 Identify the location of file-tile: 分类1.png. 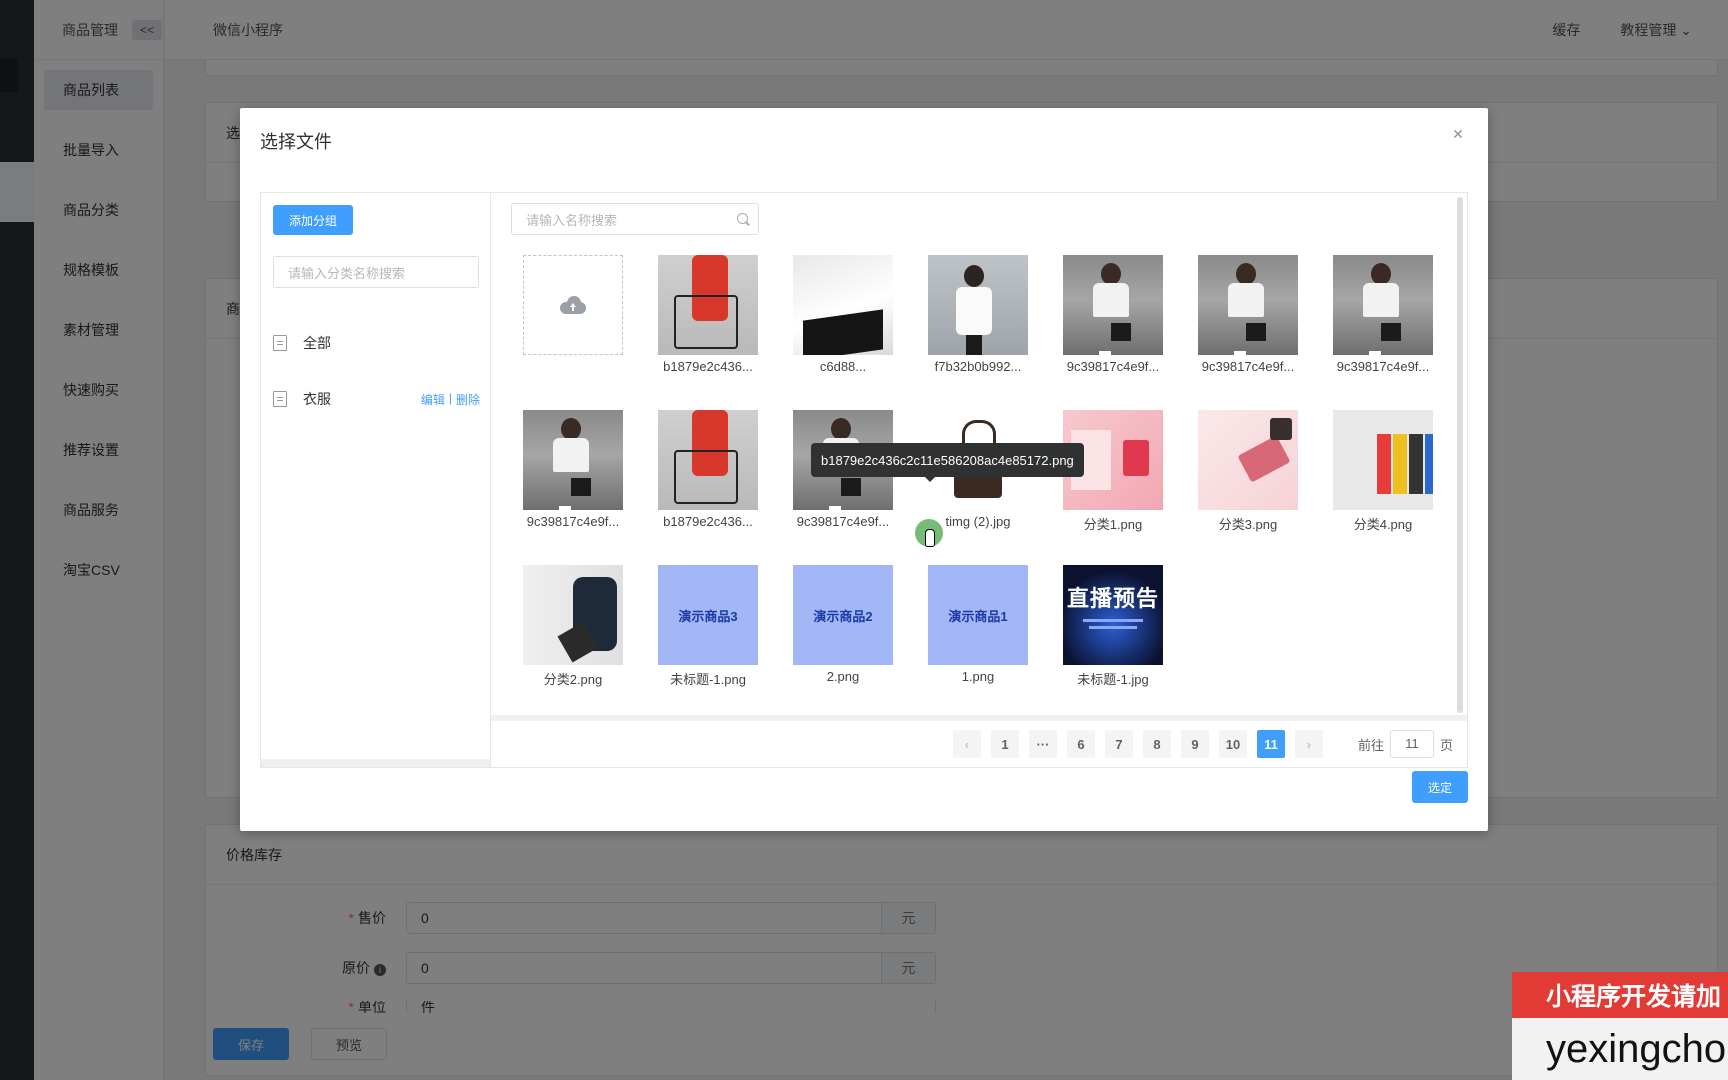
(1113, 485).